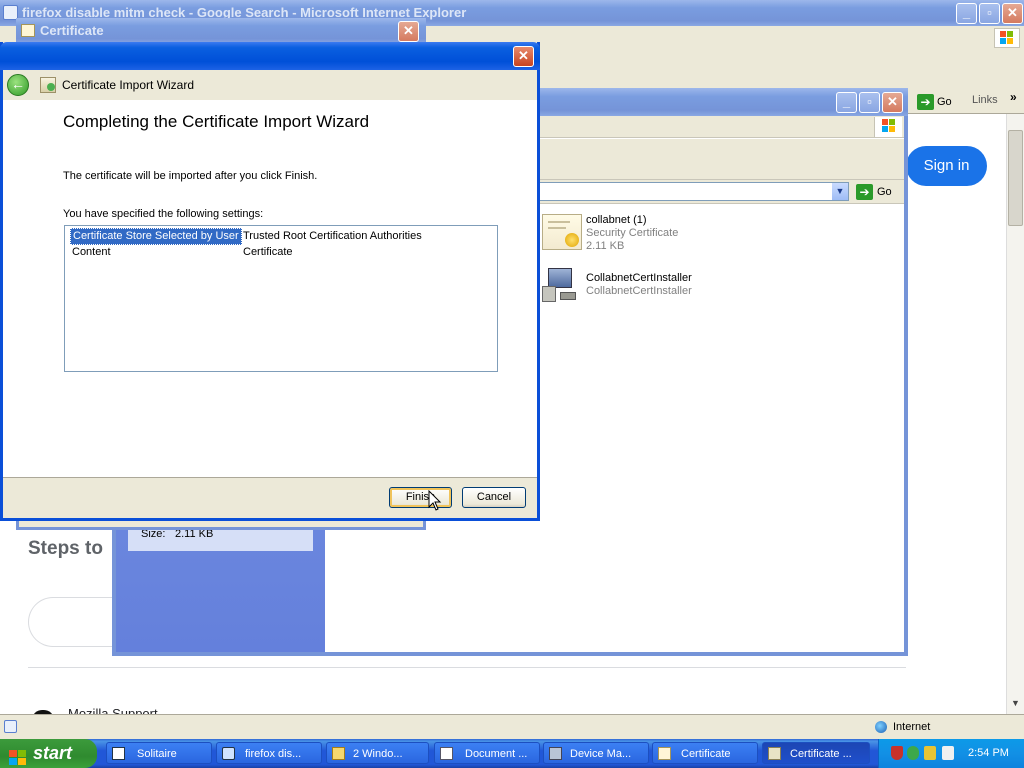 This screenshot has height=768, width=1024. What do you see at coordinates (156, 236) in the screenshot?
I see `setting-key: Certificate Store Selected by User` at bounding box center [156, 236].